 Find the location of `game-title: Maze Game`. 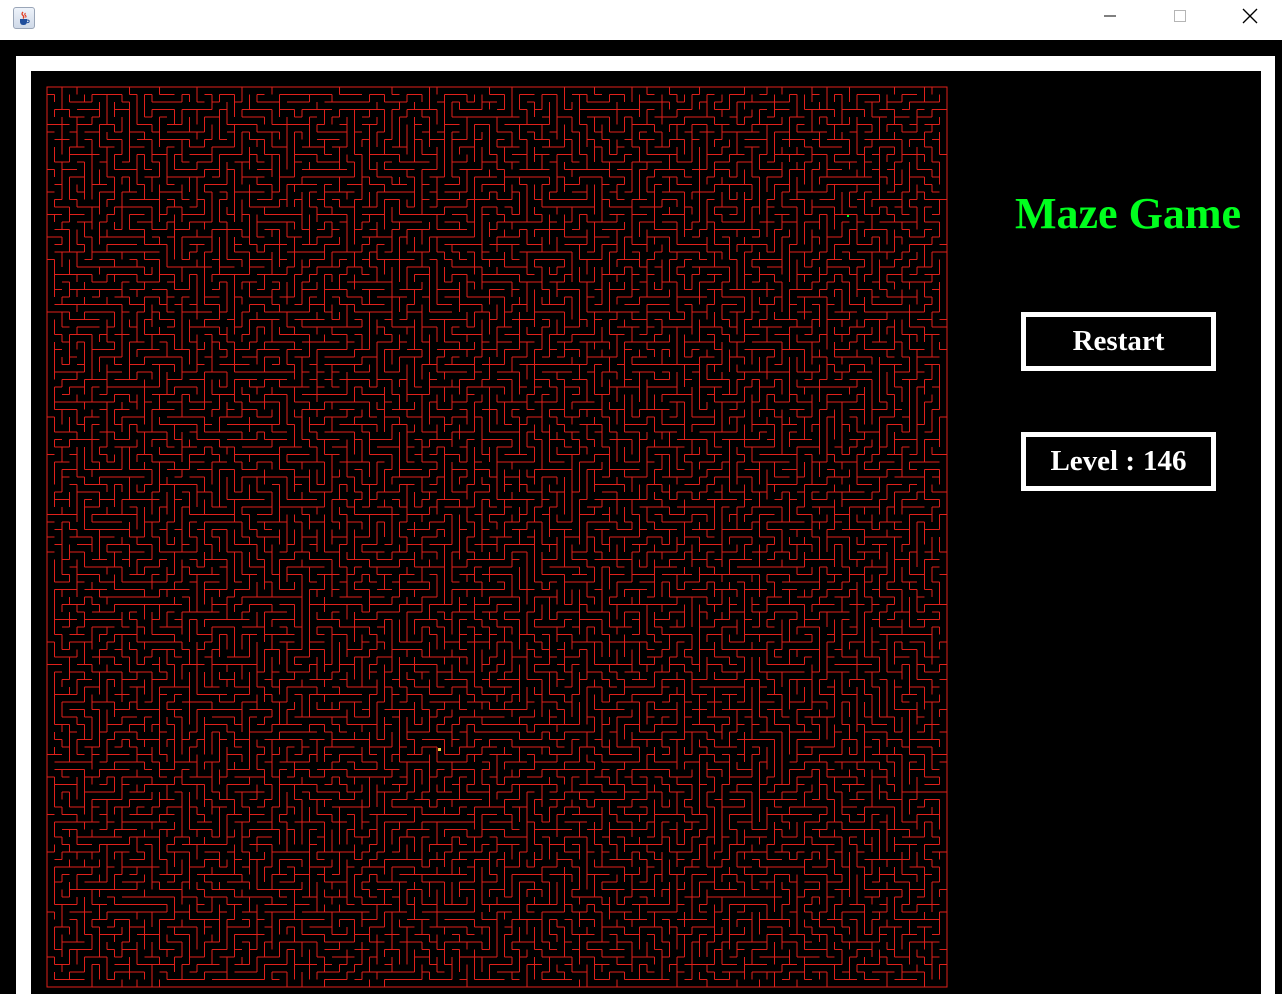

game-title: Maze Game is located at coordinates (1128, 213).